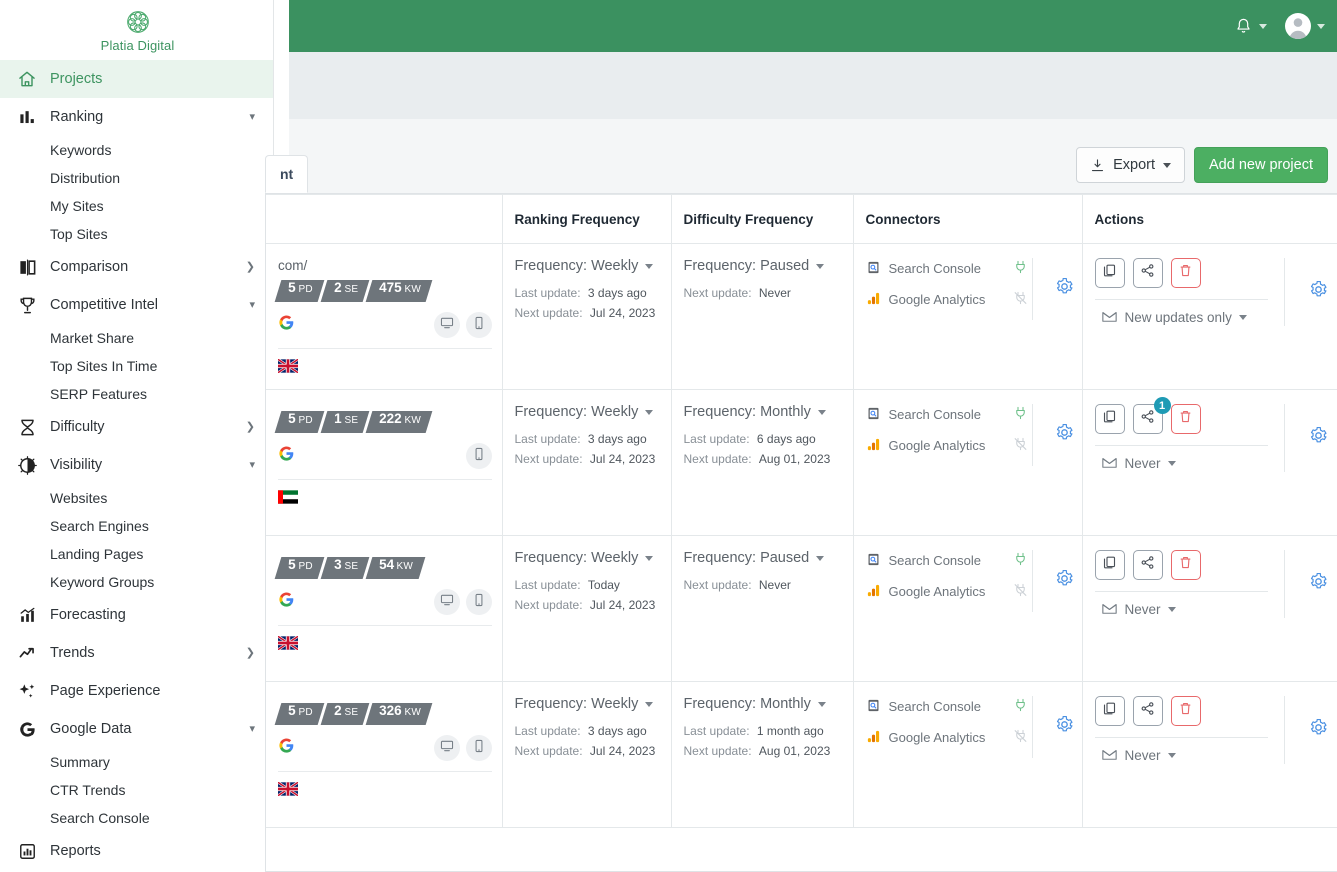 The height and width of the screenshot is (872, 1337). I want to click on project-url: com/, so click(385, 265).